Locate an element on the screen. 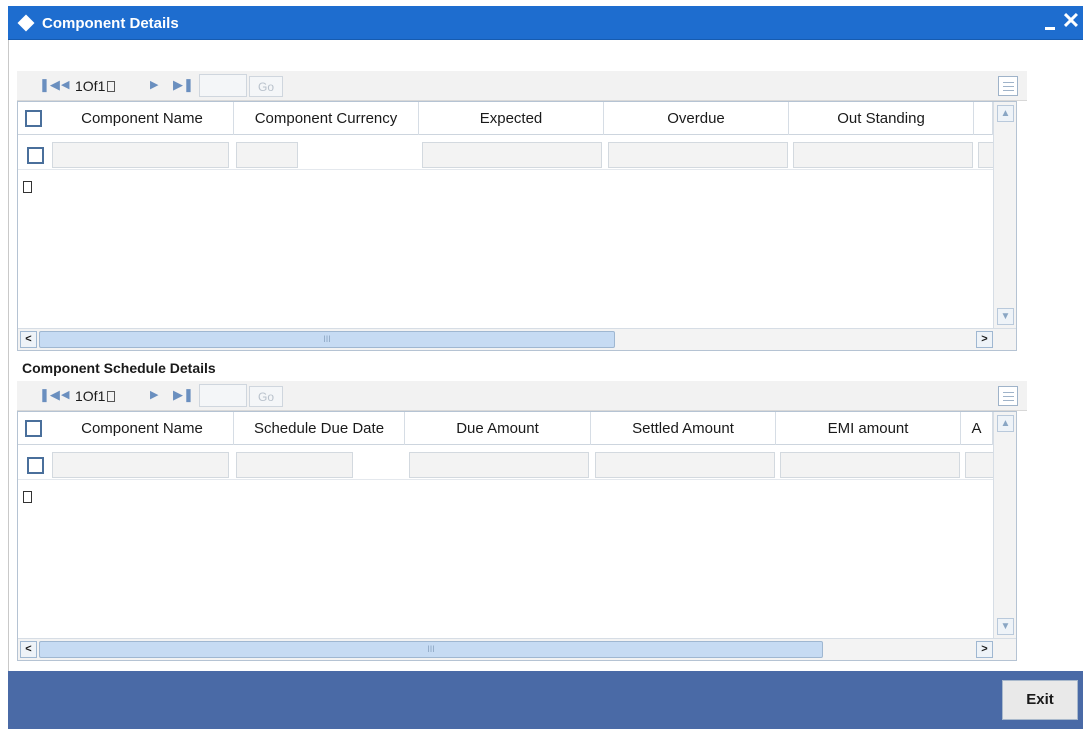 Image resolution: width=1083 pixels, height=729 pixels. app-diamond-icon is located at coordinates (26, 23).